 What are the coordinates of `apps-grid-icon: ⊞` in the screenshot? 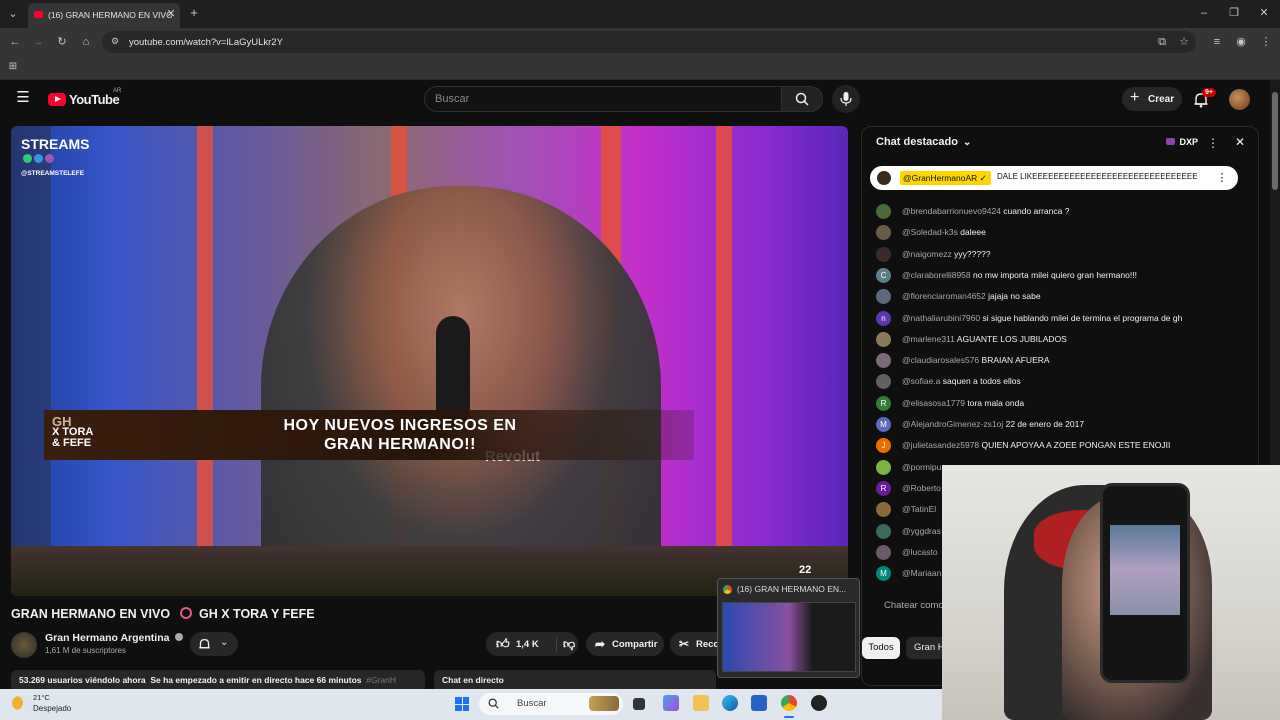 It's located at (13, 67).